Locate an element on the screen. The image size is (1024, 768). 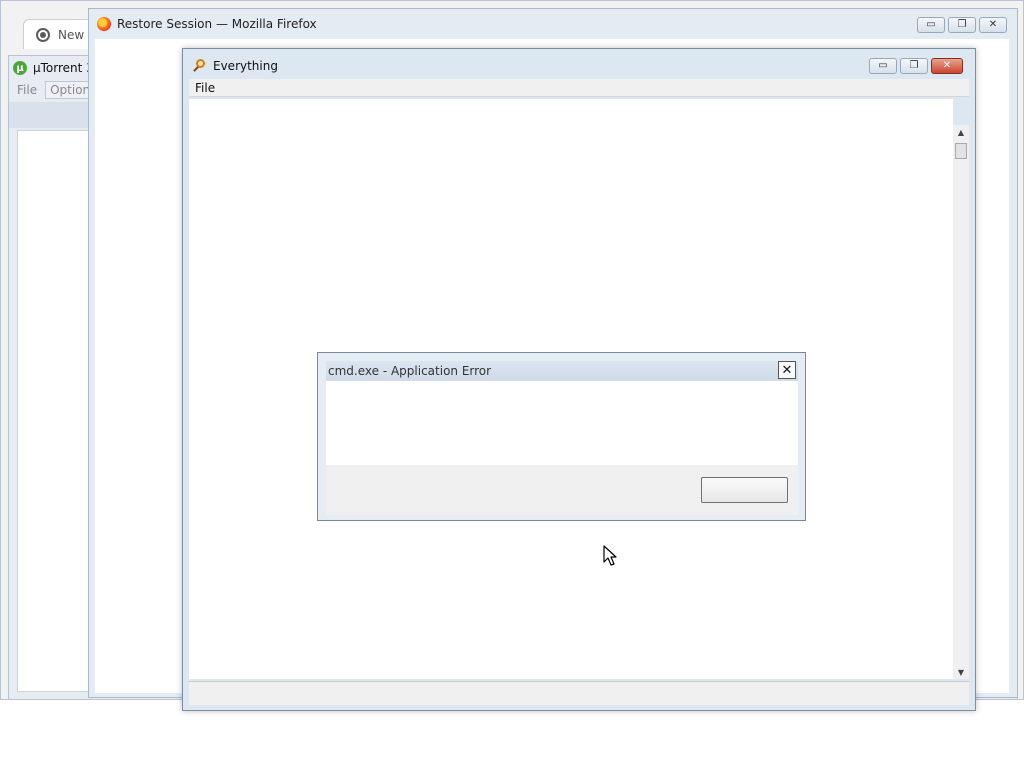
firefox-maximize-button: ❐ is located at coordinates (962, 25).